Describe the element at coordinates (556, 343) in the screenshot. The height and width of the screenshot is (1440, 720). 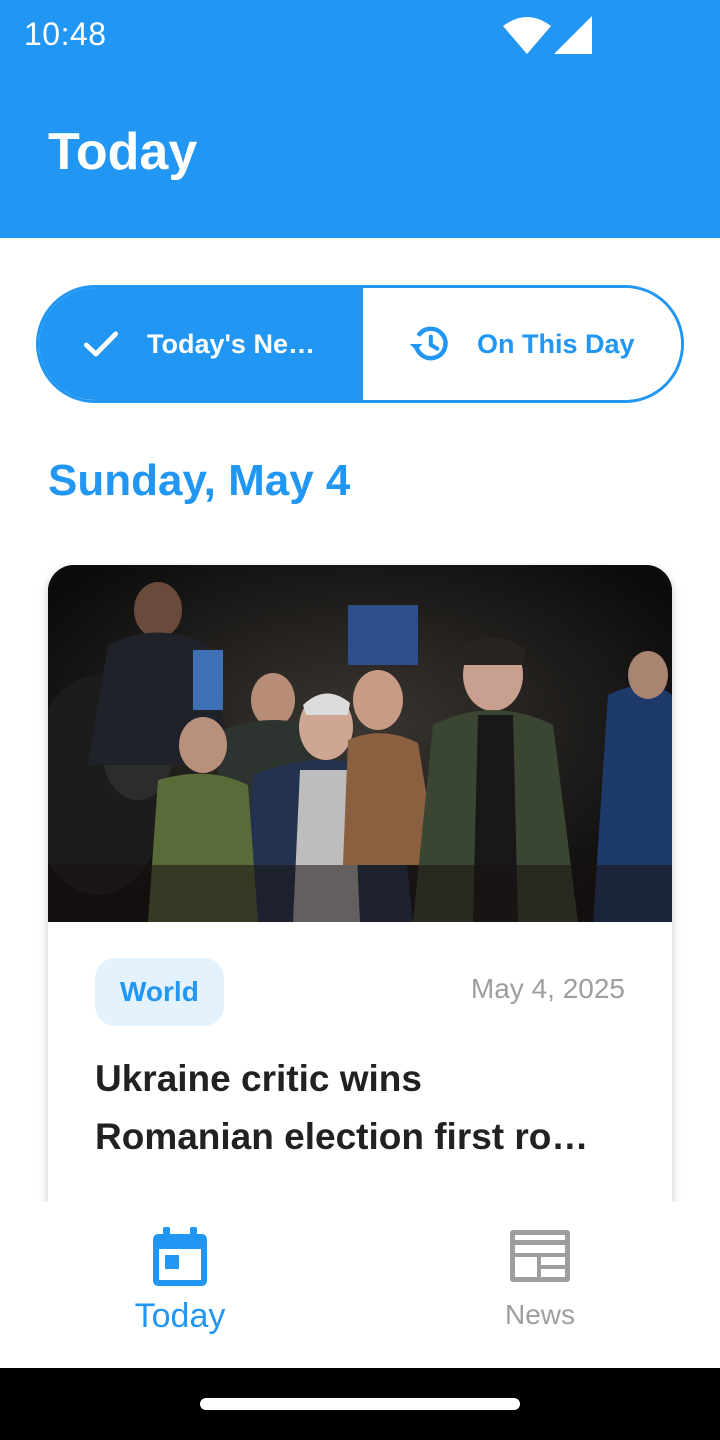
I see `segment-on-this-day-label: On This Day` at that location.